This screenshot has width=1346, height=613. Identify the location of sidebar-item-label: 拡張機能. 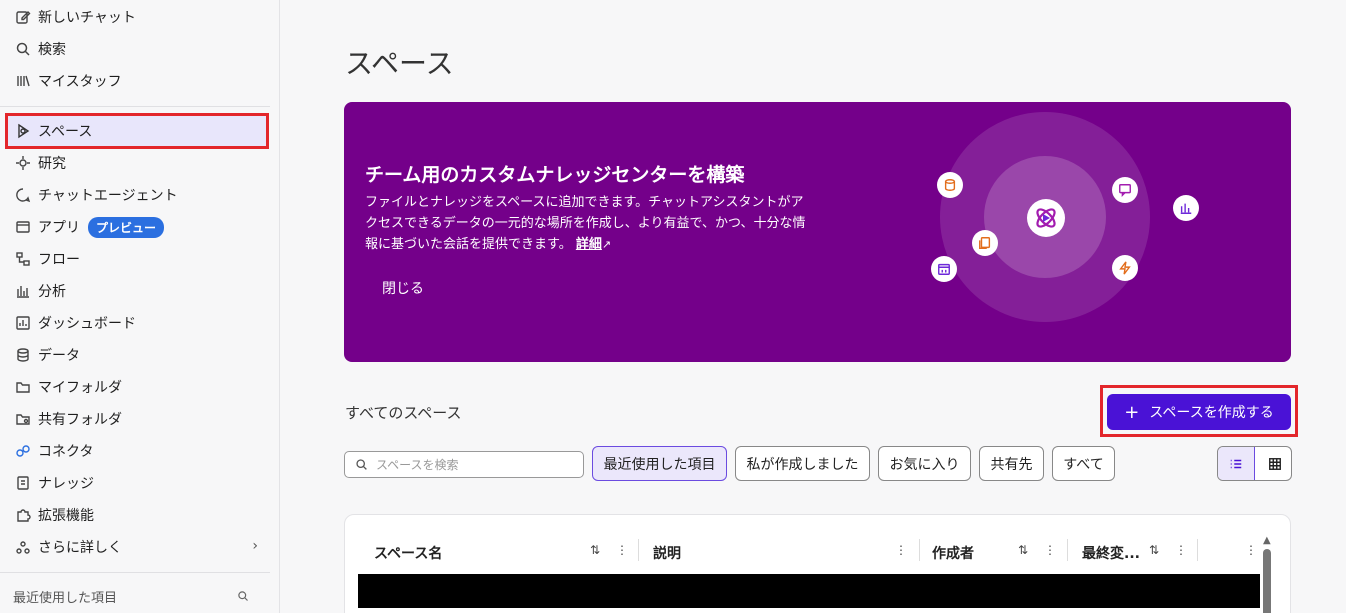
(66, 516).